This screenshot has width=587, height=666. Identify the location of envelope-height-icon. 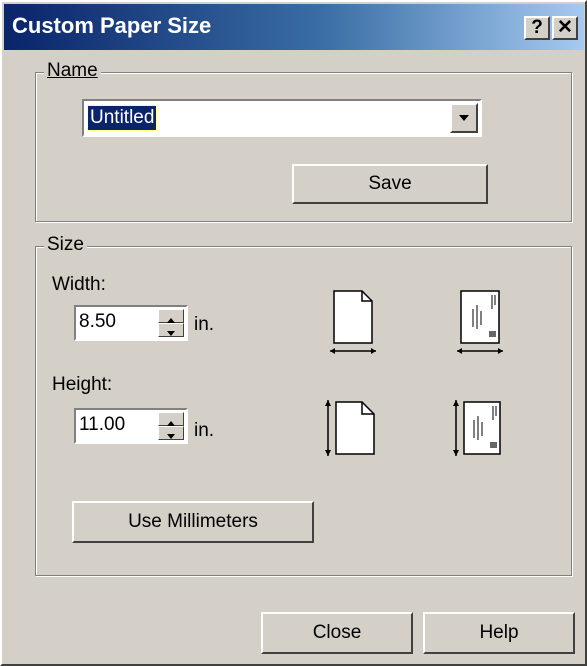
(477, 428).